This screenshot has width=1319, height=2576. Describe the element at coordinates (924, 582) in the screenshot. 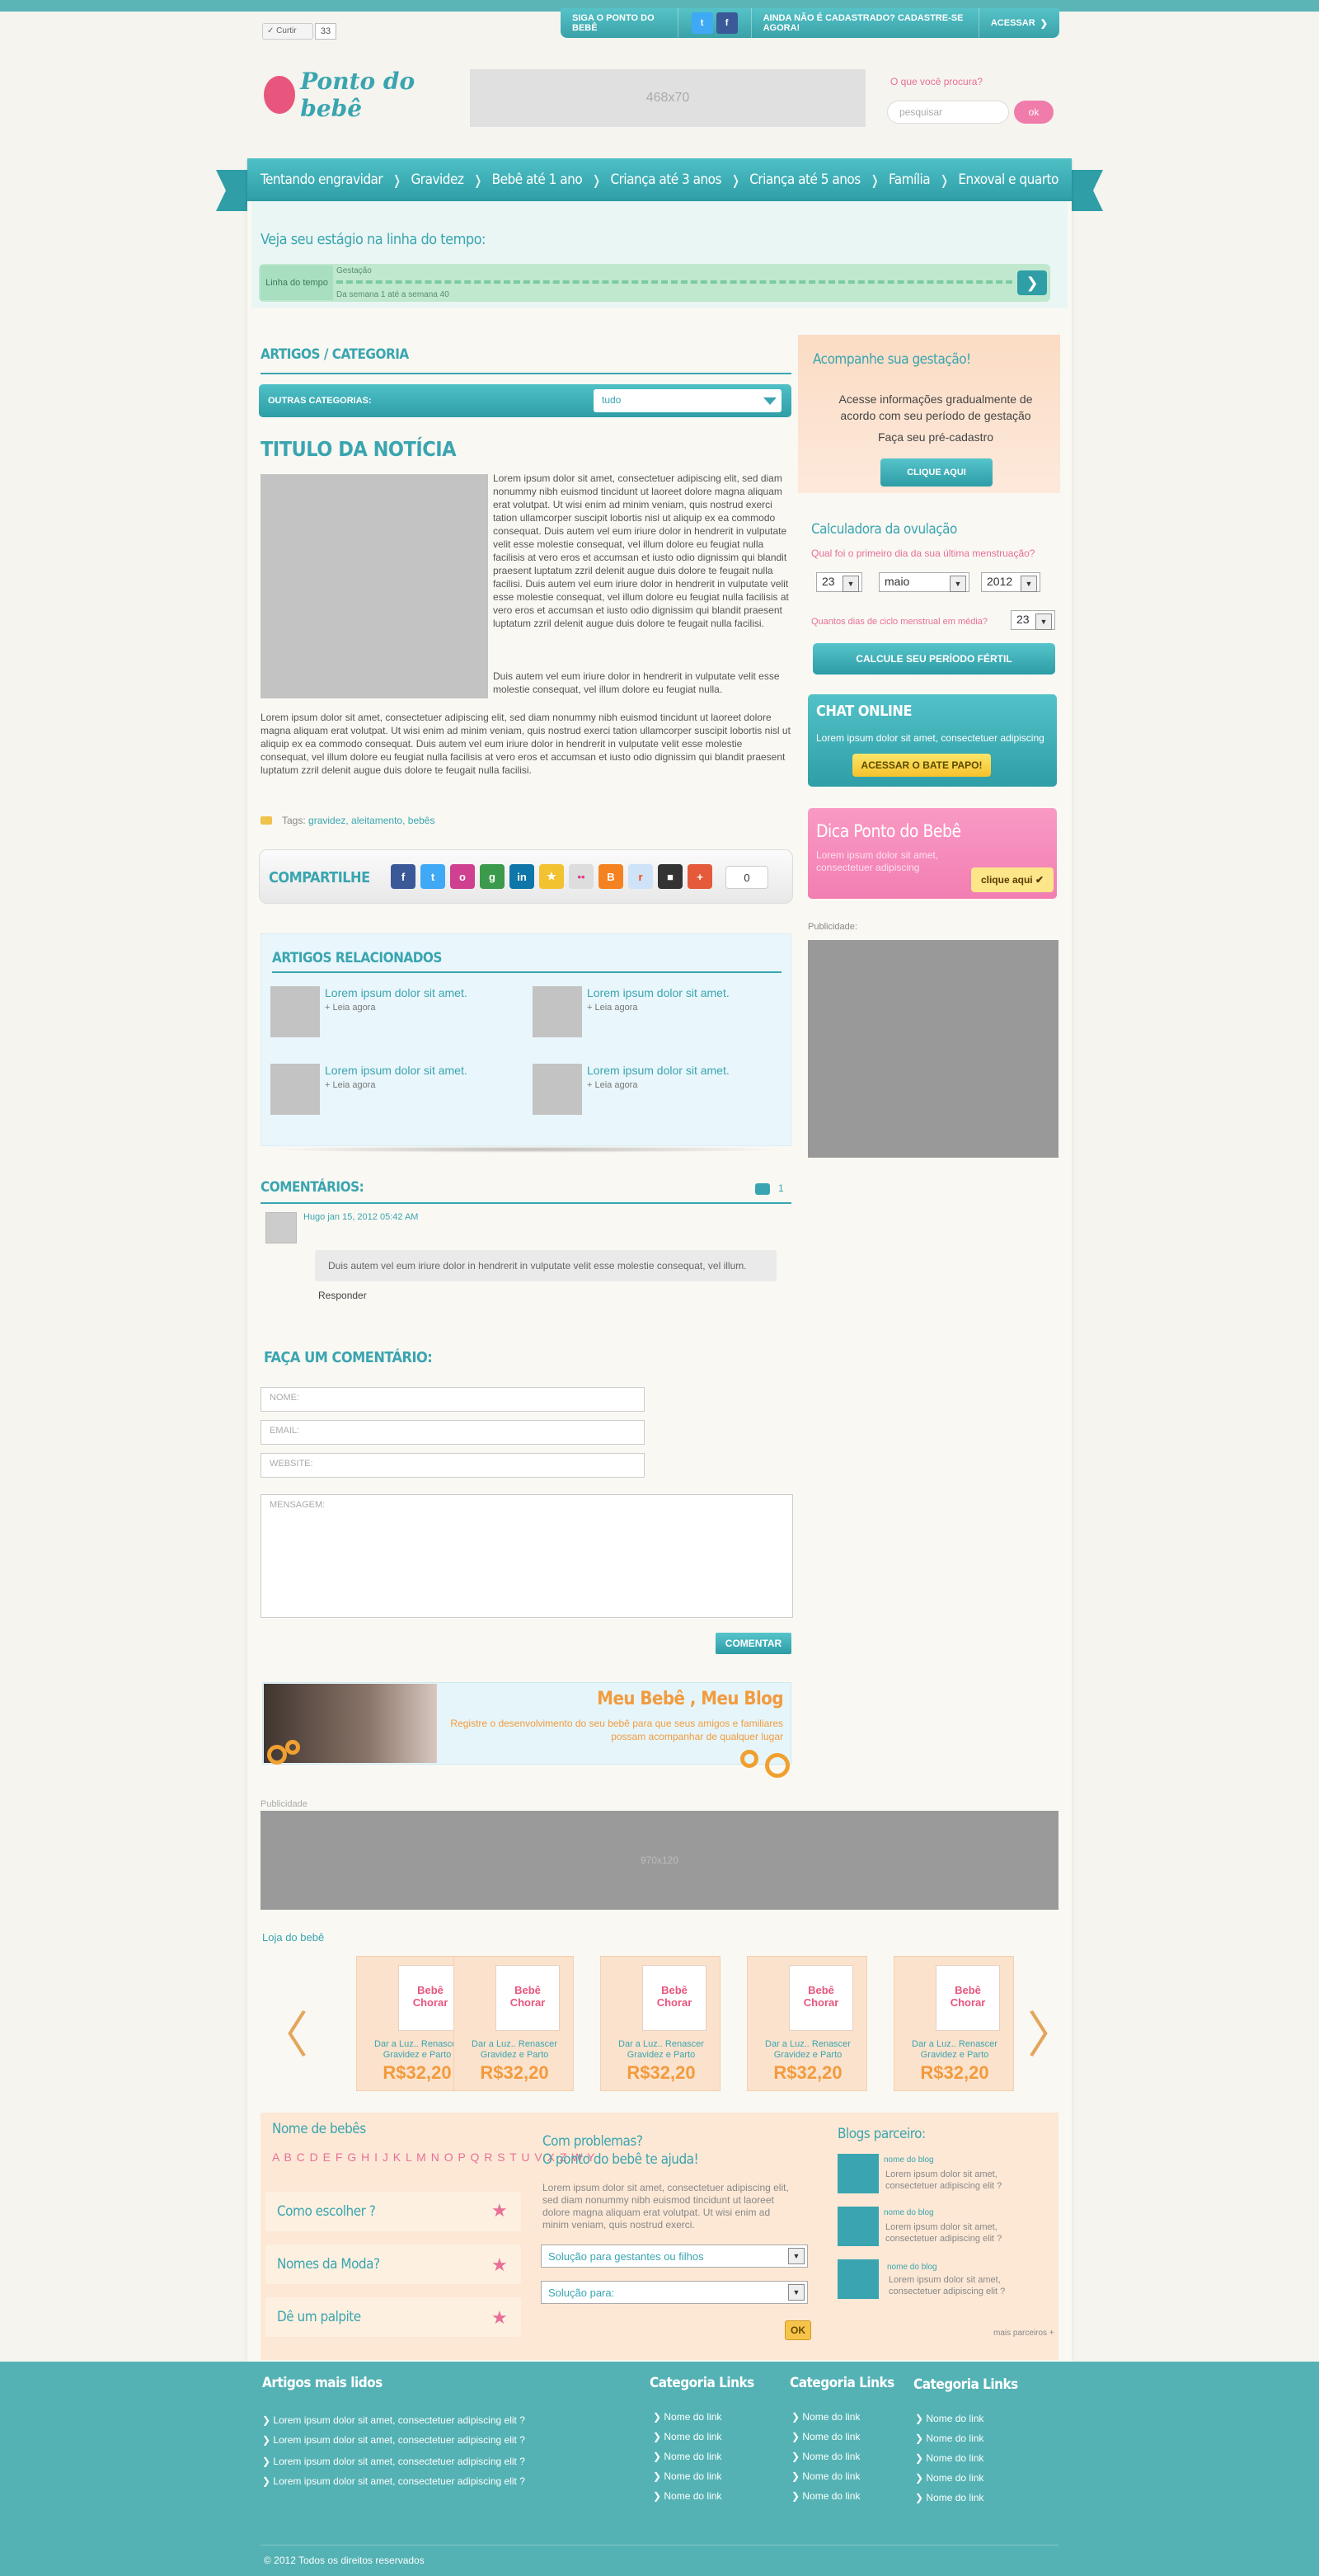

I see `month-select: maio ▼` at that location.